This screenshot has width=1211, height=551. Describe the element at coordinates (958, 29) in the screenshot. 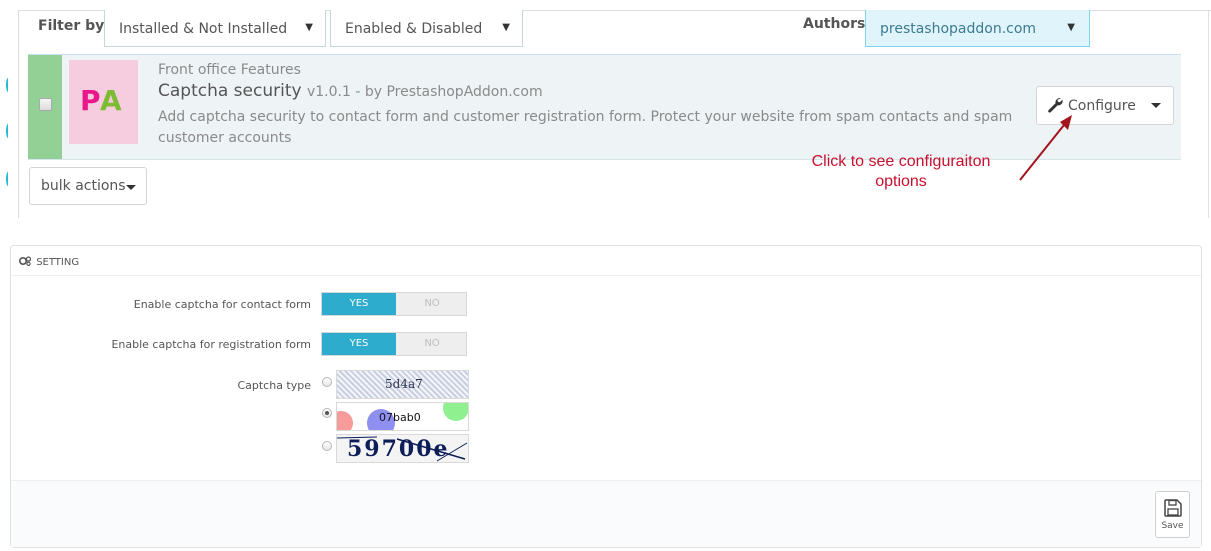

I see `authors-filter-value: prestashopaddon.com` at that location.